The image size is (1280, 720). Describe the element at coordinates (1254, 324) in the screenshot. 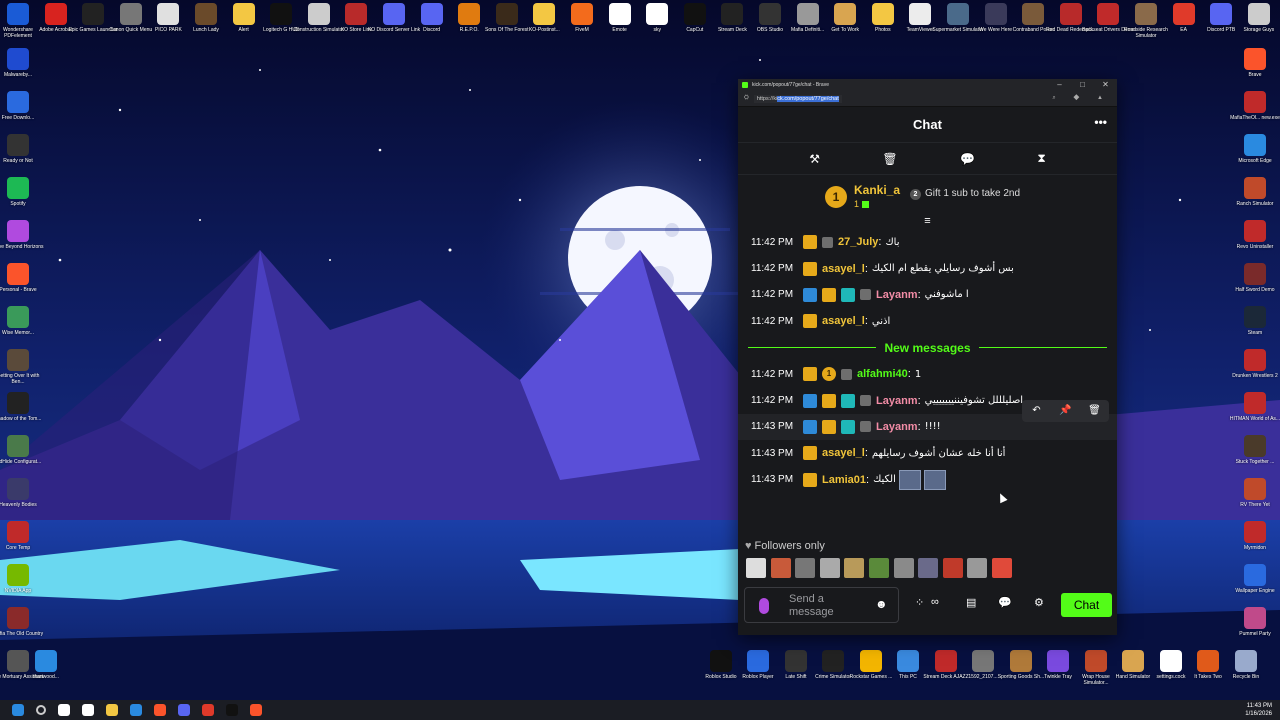

I see `desktop-shortcut: Steam` at that location.